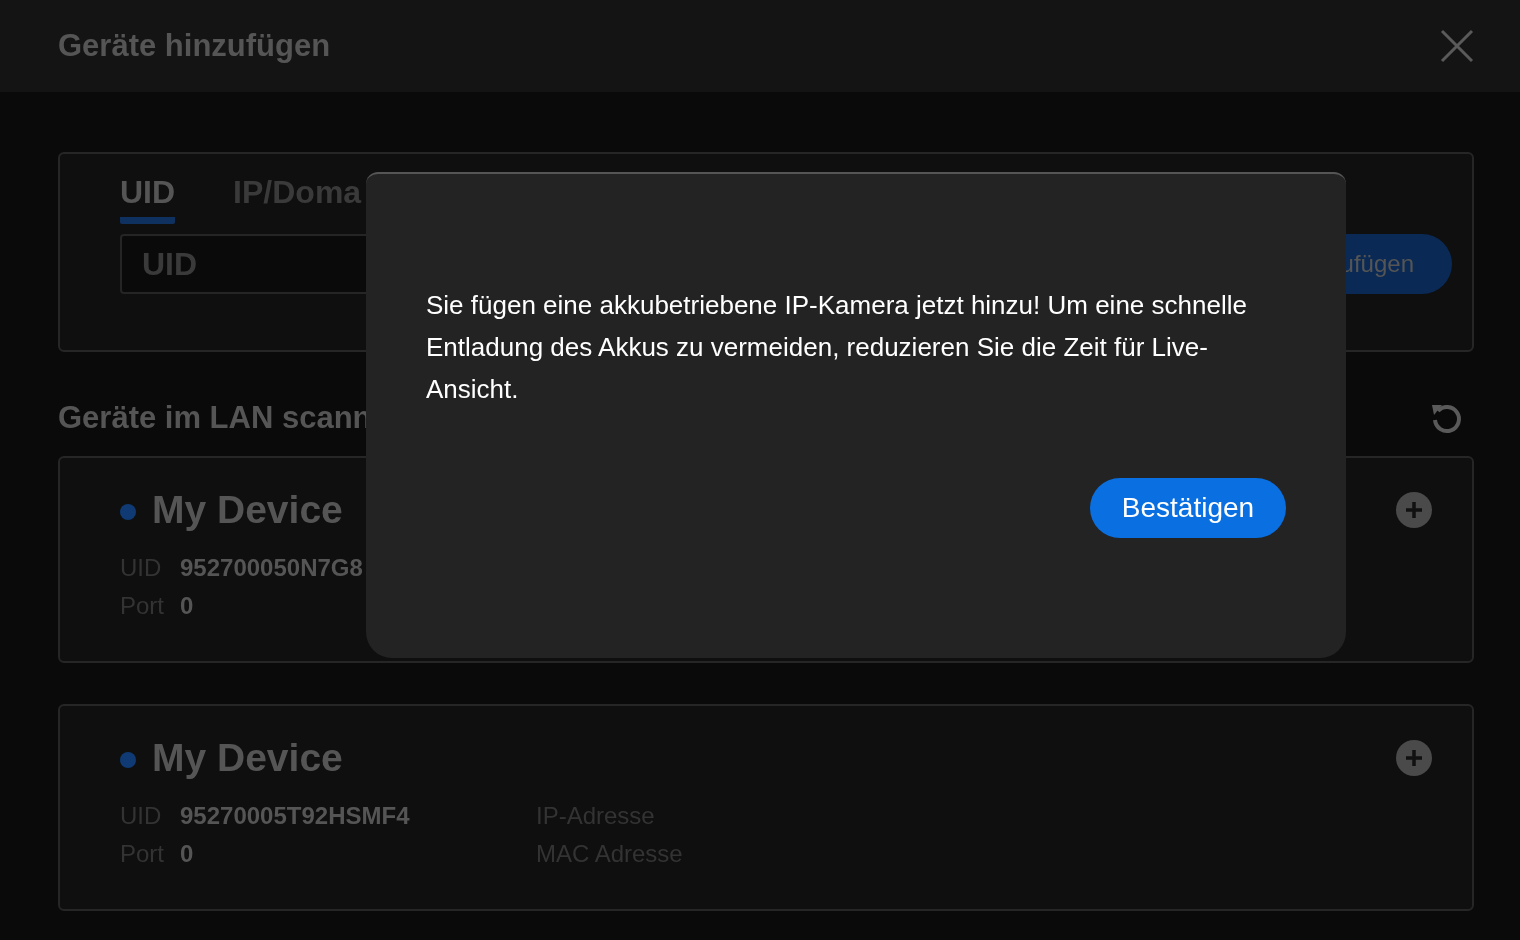 The height and width of the screenshot is (940, 1520). I want to click on uid-value: 952700050N7G8, so click(272, 568).